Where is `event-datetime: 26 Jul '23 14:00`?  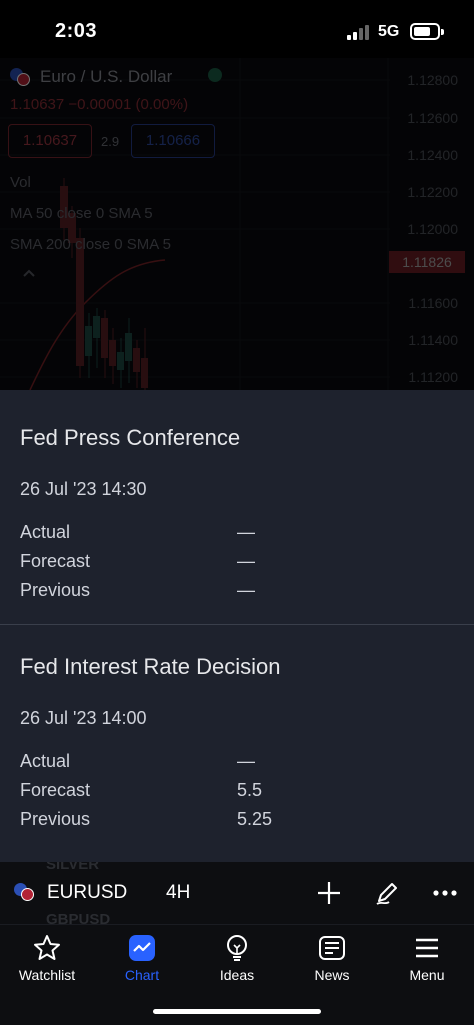 event-datetime: 26 Jul '23 14:00 is located at coordinates (83, 718).